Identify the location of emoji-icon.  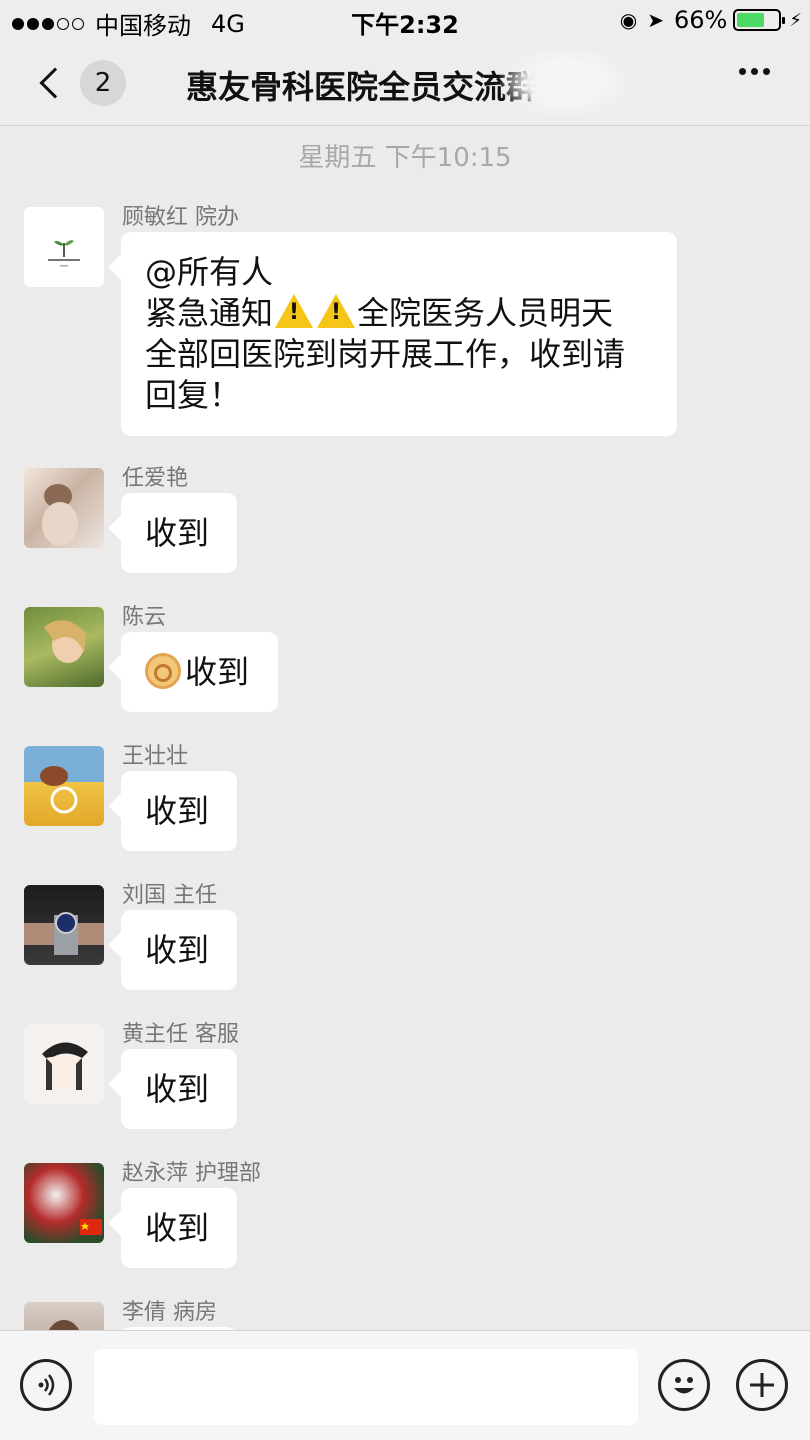
(684, 1385).